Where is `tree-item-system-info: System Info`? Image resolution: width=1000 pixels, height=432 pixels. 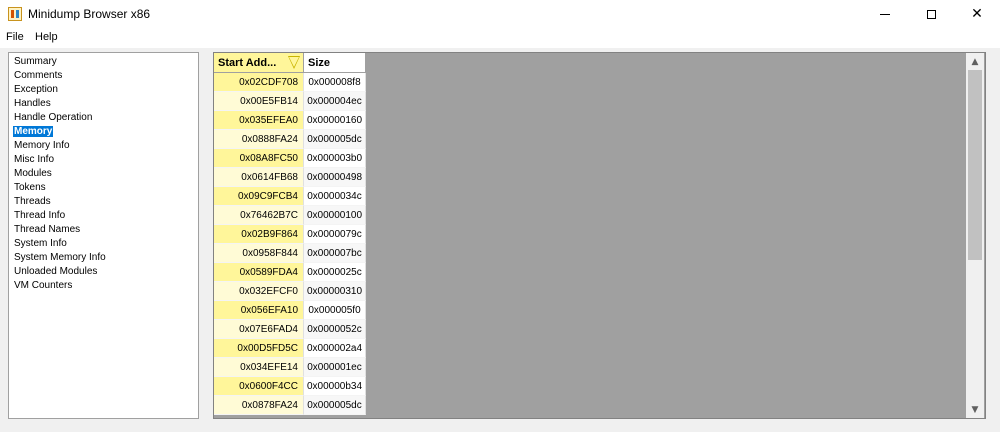
tree-item-system-info: System Info is located at coordinates (103, 244).